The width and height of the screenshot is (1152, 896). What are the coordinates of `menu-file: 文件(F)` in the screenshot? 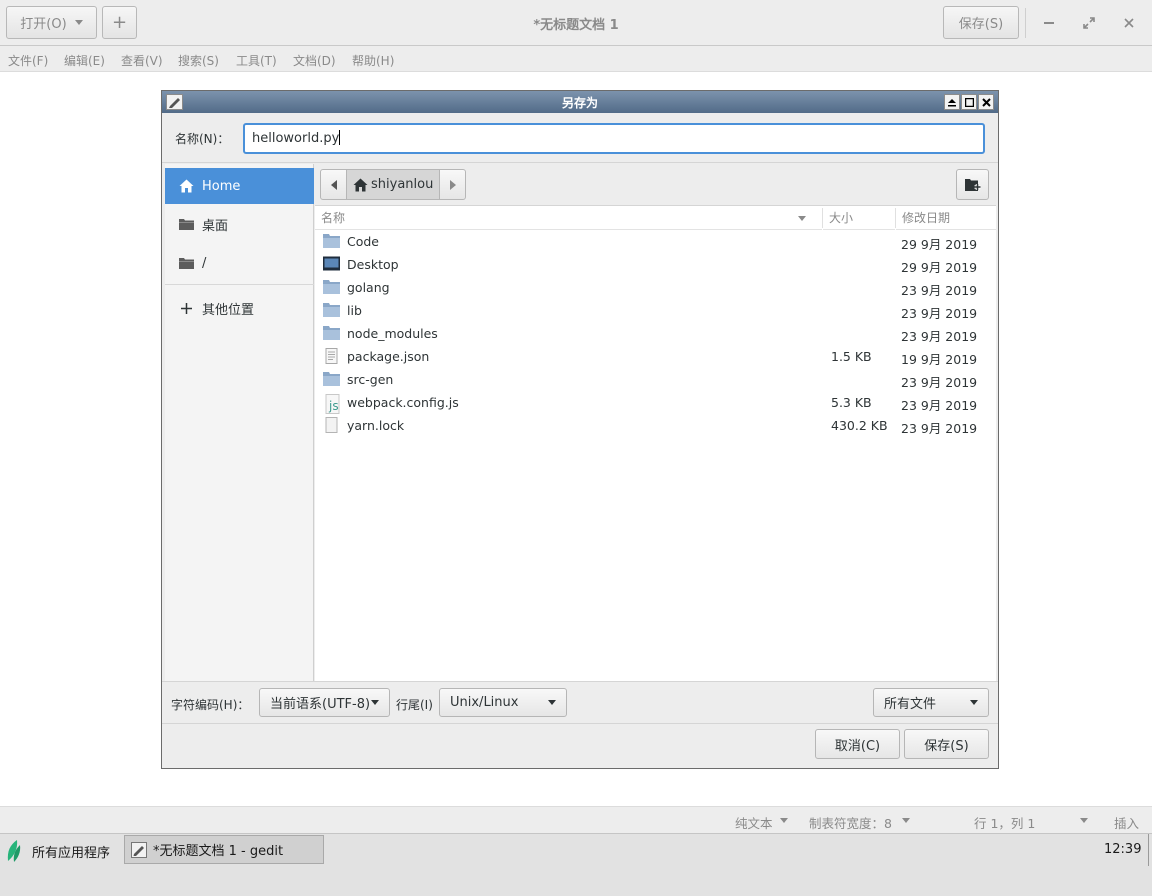 It's located at (28, 60).